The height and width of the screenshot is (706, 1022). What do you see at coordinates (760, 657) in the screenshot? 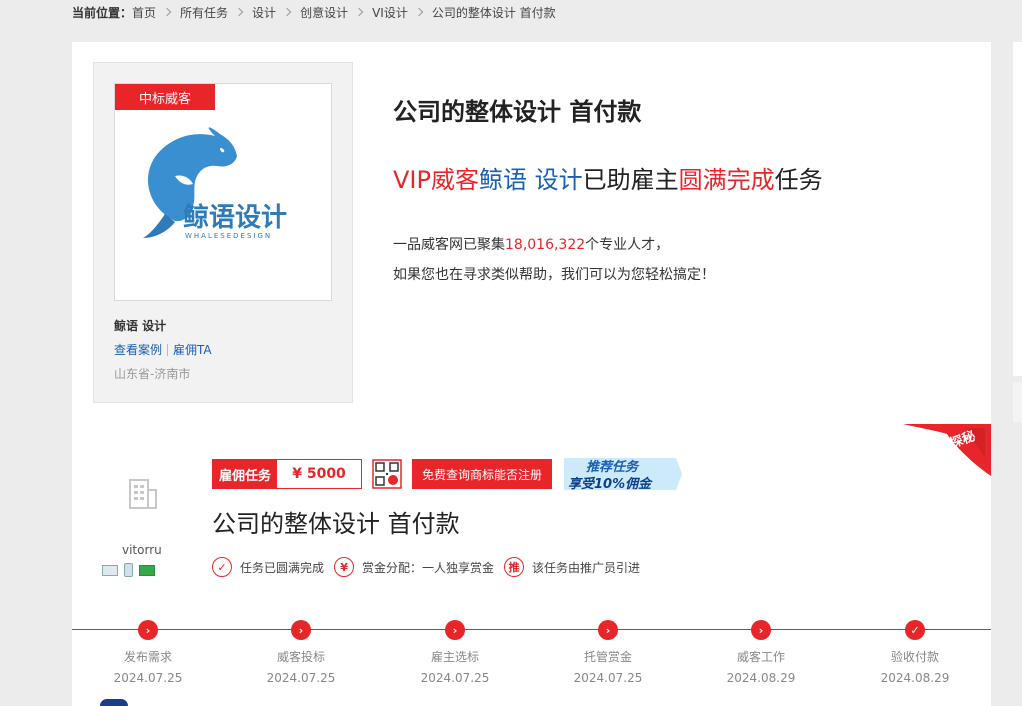
I see `step-name: 威客工作` at bounding box center [760, 657].